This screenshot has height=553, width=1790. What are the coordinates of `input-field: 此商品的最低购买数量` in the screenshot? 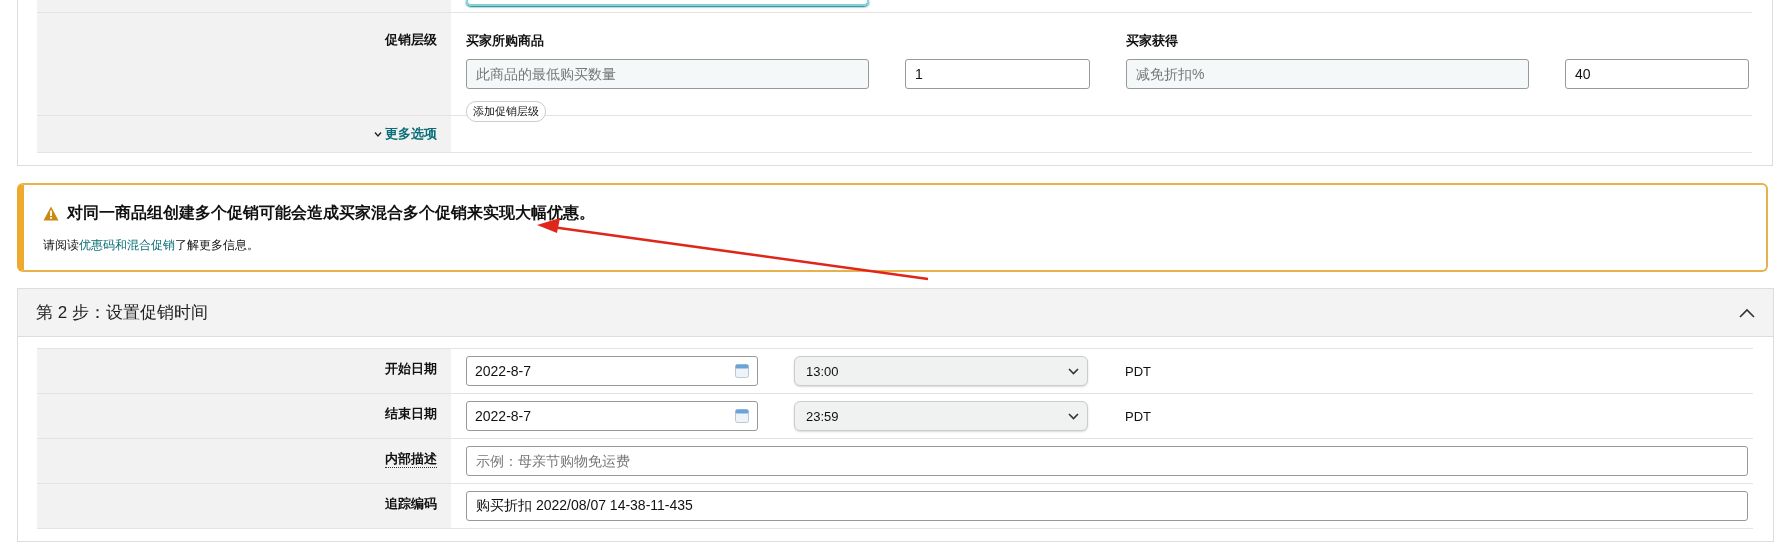 It's located at (667, 74).